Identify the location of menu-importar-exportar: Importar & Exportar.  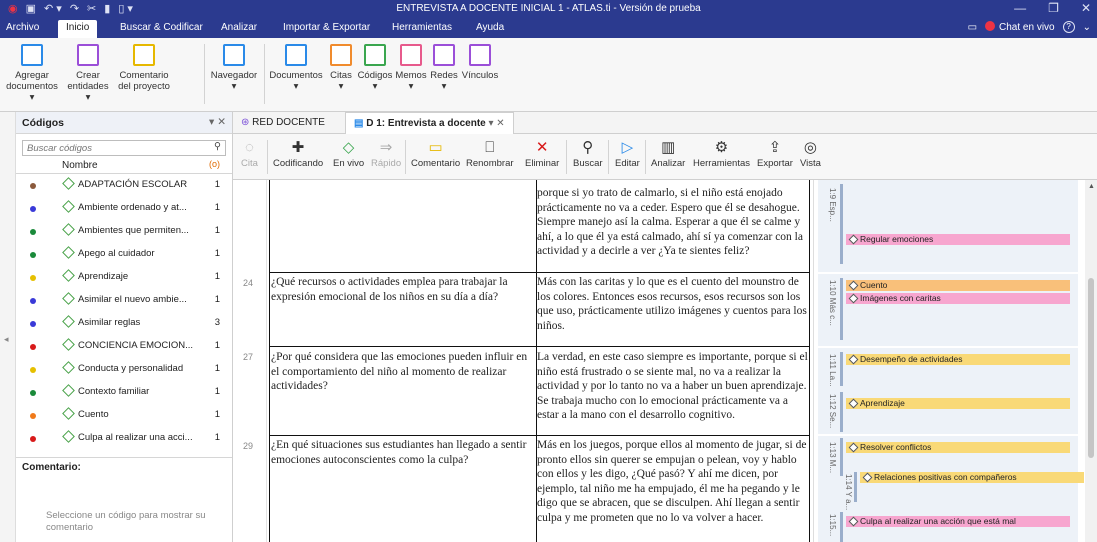
(326, 27).